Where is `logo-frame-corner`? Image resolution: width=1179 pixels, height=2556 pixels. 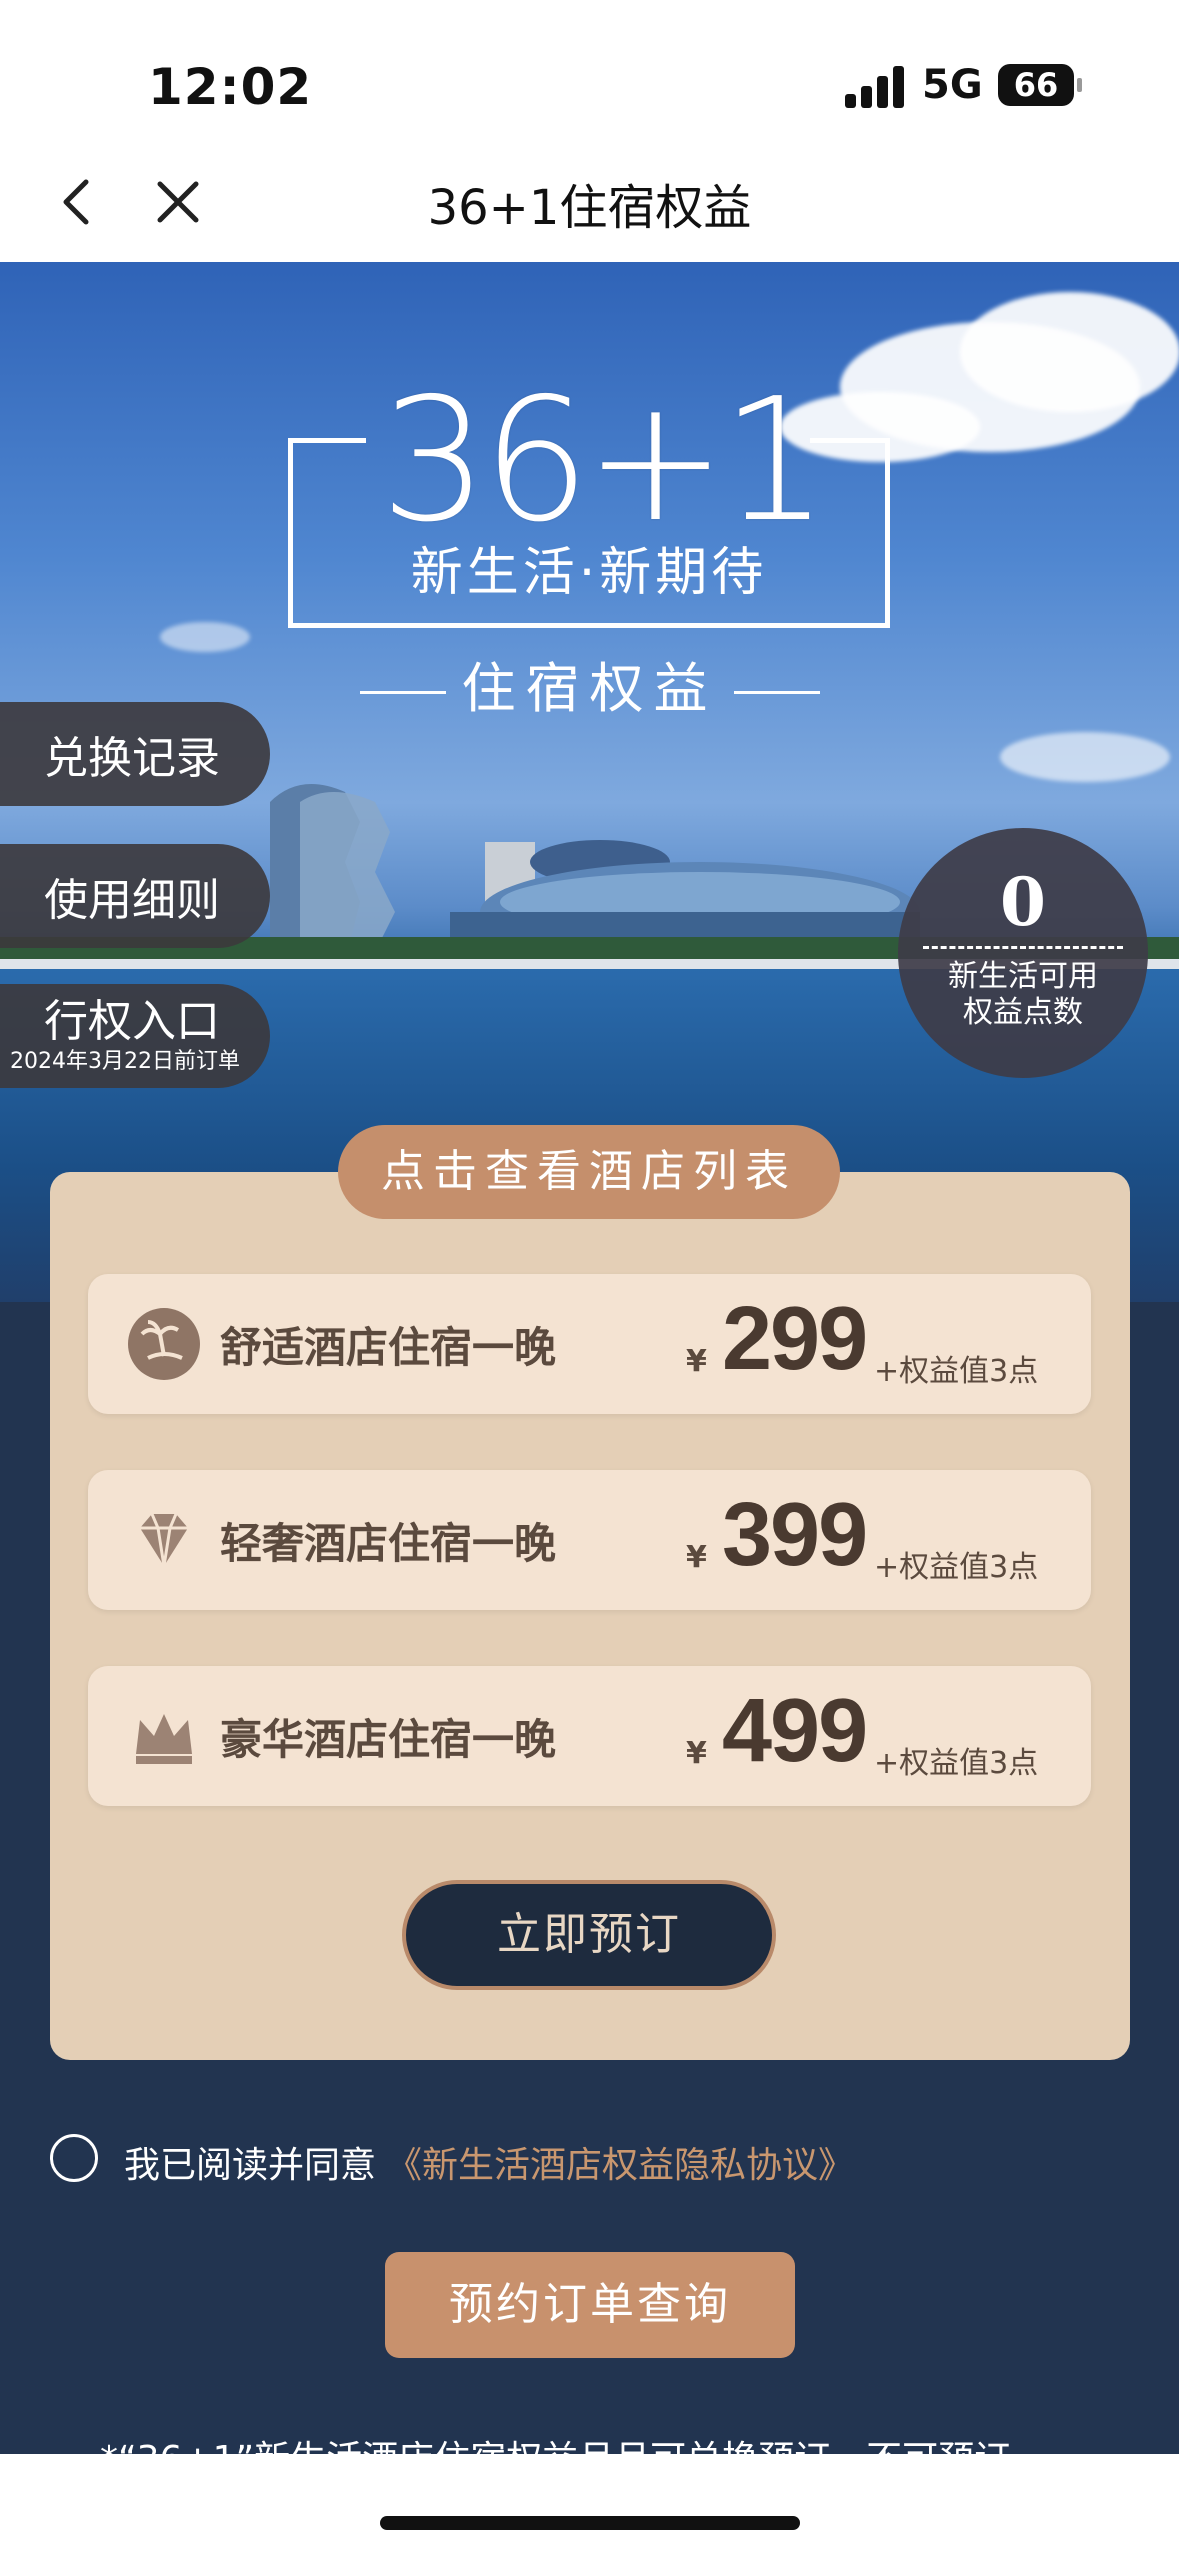 logo-frame-corner is located at coordinates (327, 440).